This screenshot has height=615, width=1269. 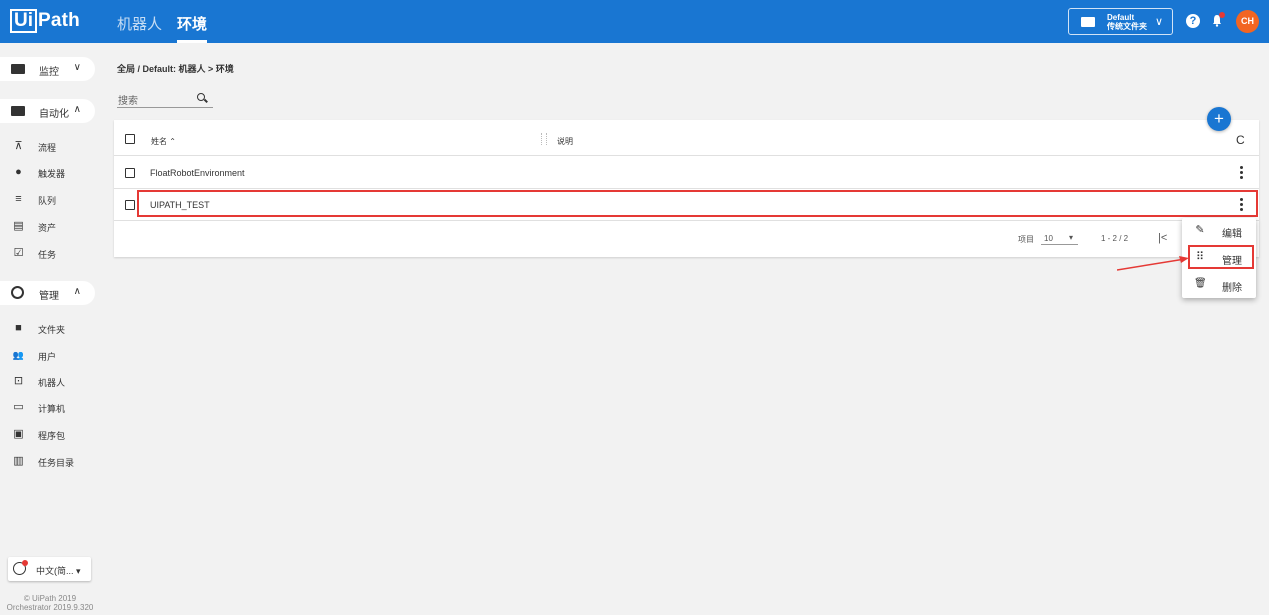 What do you see at coordinates (1232, 288) in the screenshot?
I see `menu-item-label: 删除` at bounding box center [1232, 288].